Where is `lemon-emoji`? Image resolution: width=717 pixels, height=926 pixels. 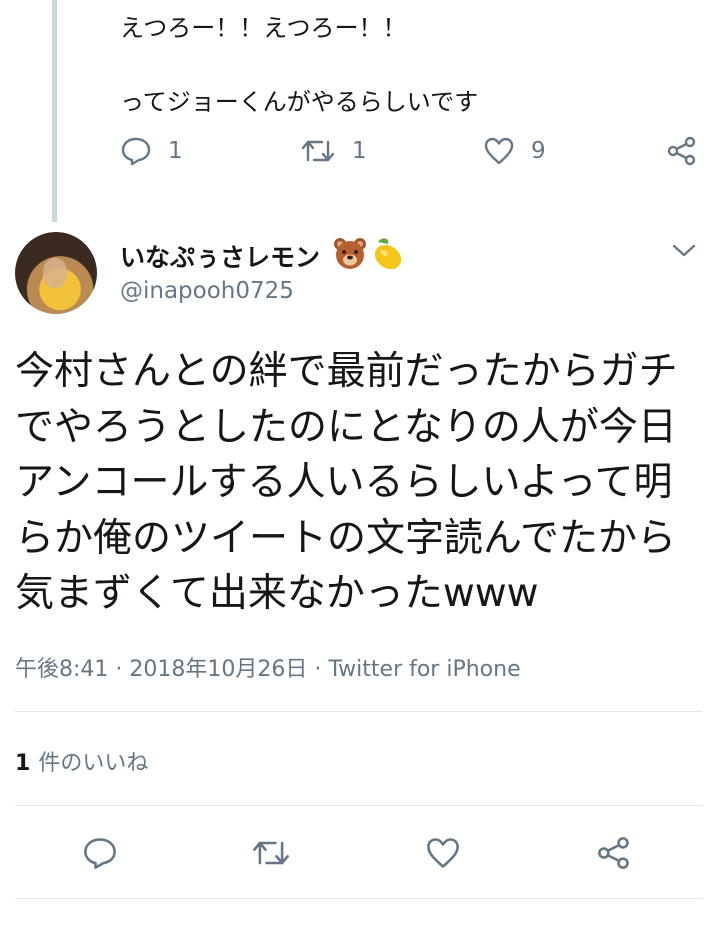 lemon-emoji is located at coordinates (388, 254).